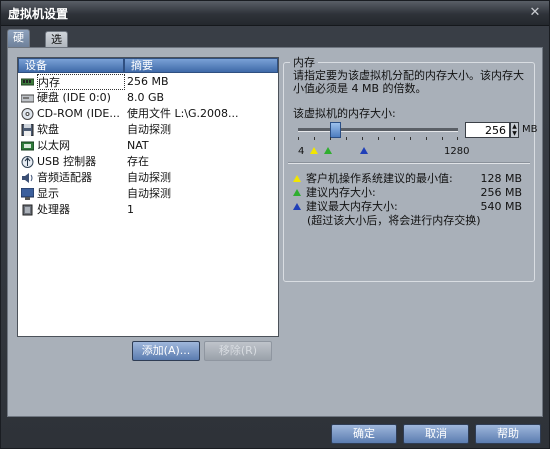  I want to click on spin-down-icon: ▼, so click(514, 133).